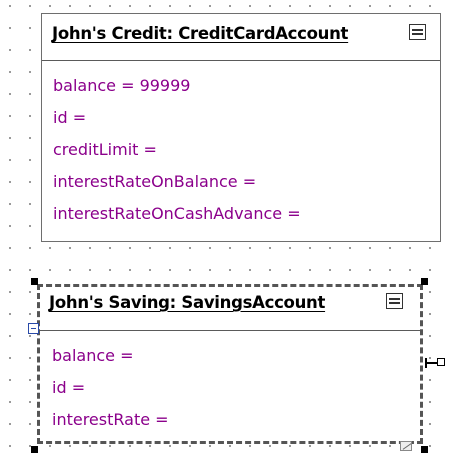 Image resolution: width=451 pixels, height=460 pixels. Describe the element at coordinates (34, 449) in the screenshot. I see `selection-handle-bottom-left` at that location.